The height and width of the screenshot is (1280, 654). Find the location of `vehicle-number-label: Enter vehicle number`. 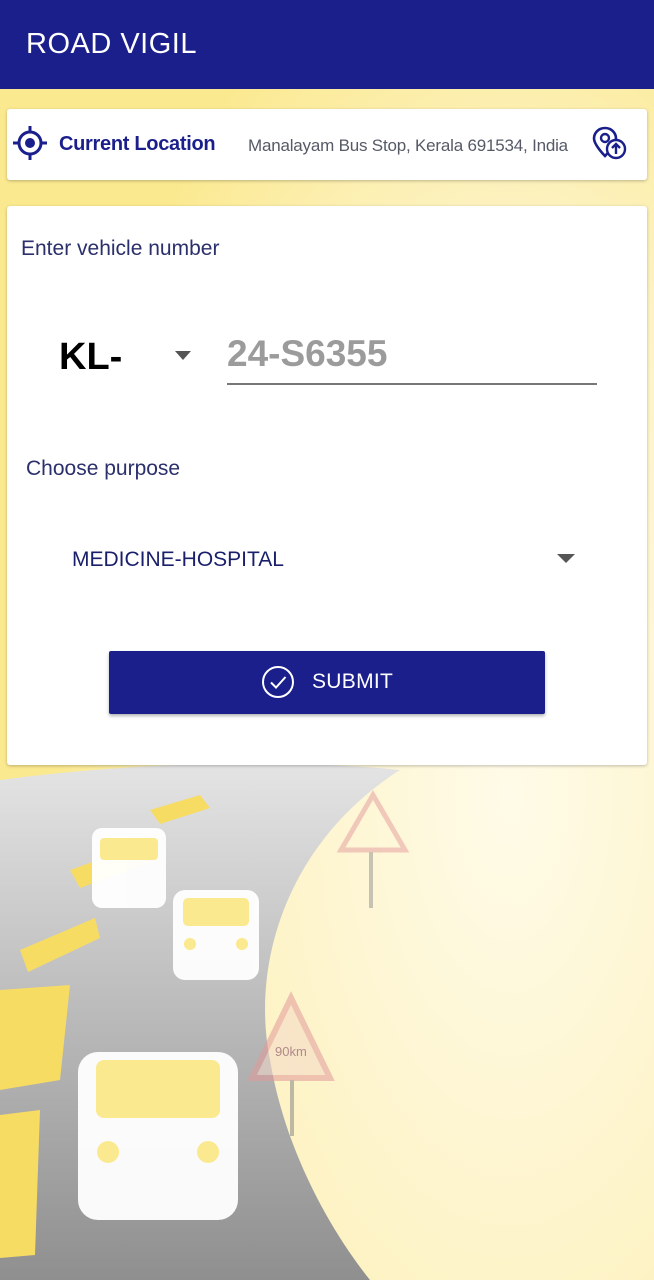

vehicle-number-label: Enter vehicle number is located at coordinates (120, 248).